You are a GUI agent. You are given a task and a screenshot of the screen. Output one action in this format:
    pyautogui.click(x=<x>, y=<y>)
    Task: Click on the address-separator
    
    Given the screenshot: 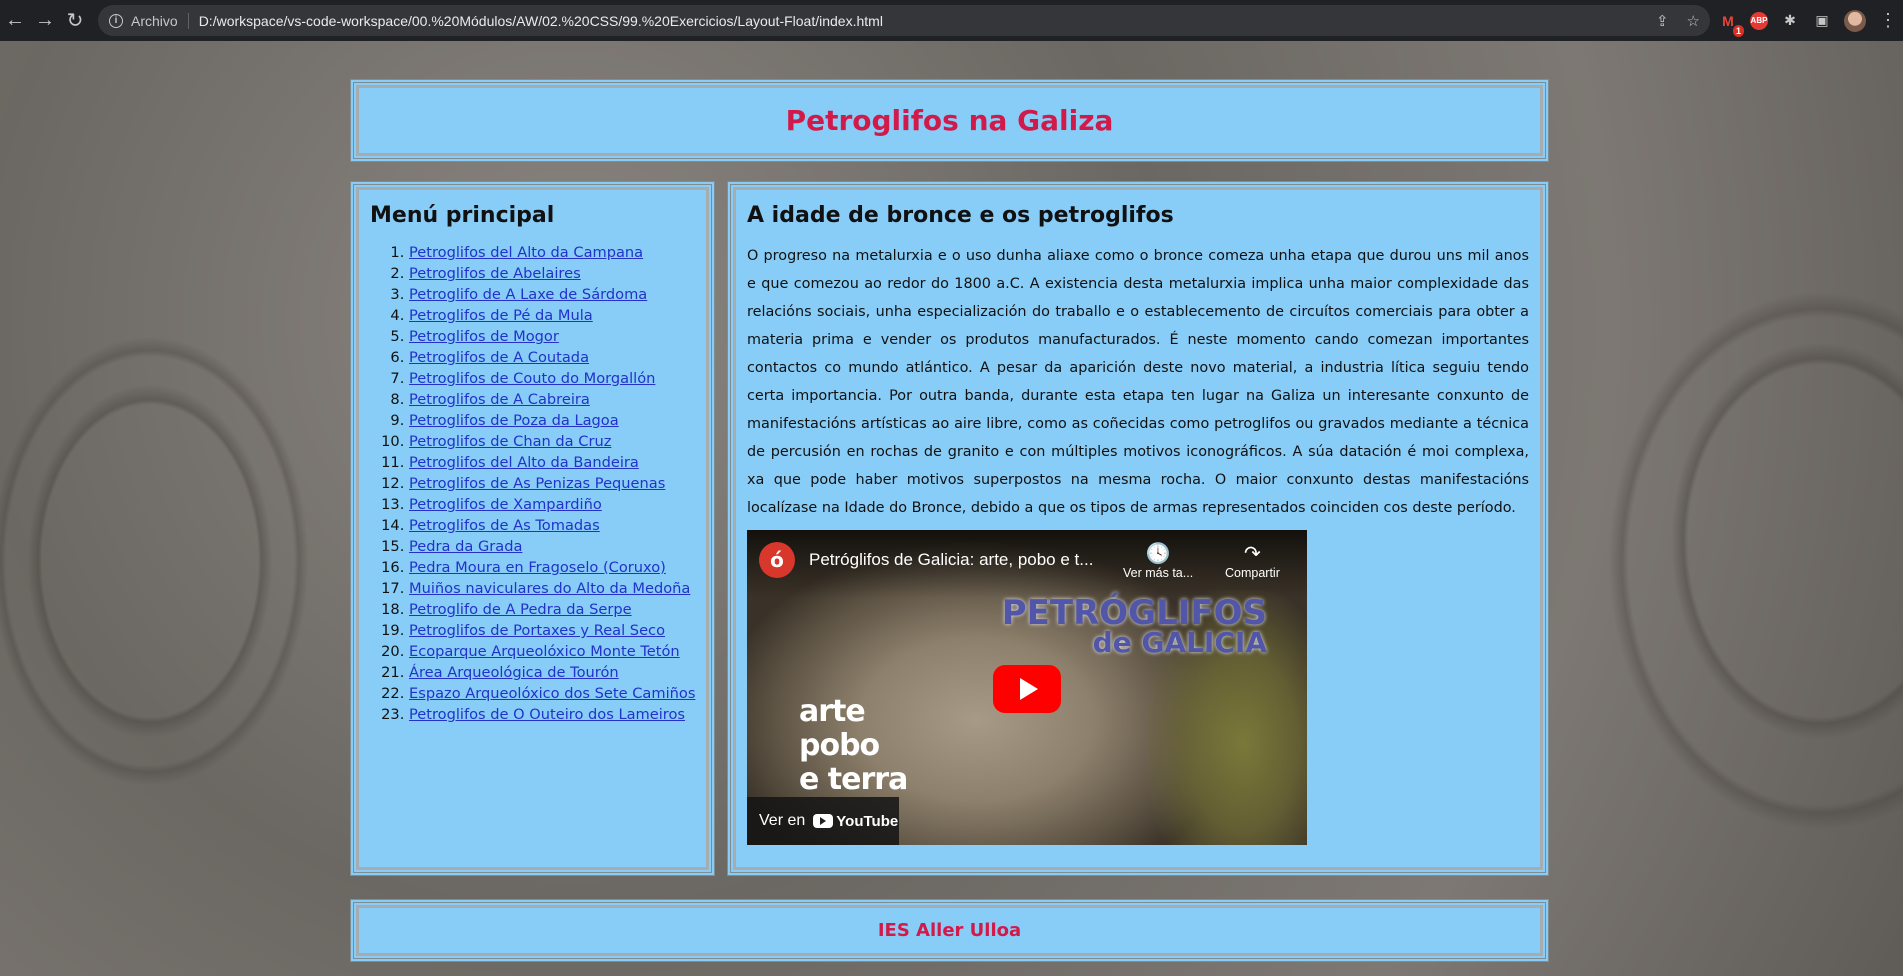 What is the action you would take?
    pyautogui.click(x=188, y=20)
    